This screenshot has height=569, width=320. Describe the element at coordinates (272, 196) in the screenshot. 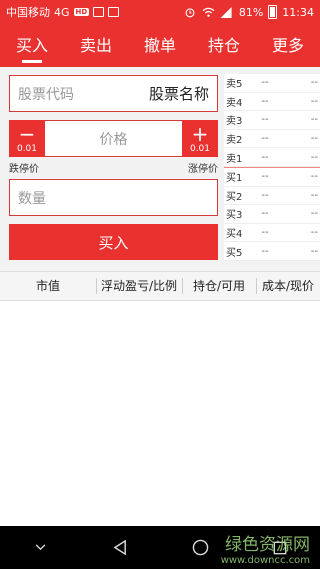

I see `order-book-row: 买2 -- --` at that location.